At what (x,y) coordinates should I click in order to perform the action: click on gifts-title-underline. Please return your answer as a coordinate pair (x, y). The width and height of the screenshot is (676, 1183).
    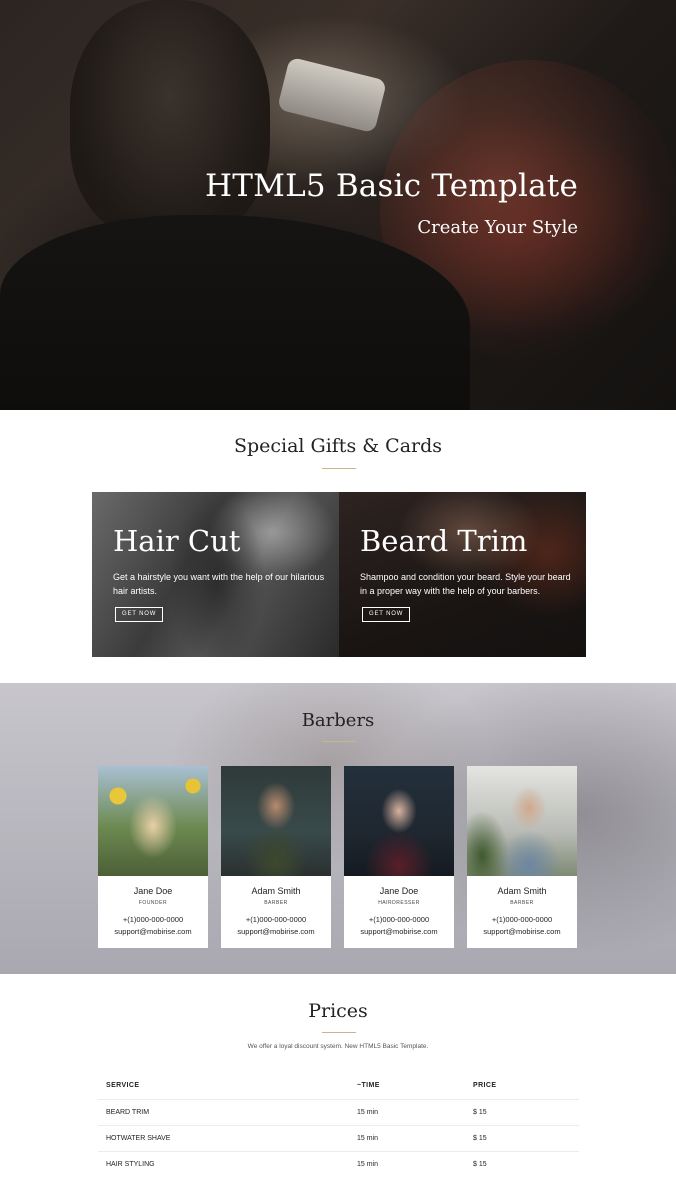
    Looking at the image, I should click on (339, 468).